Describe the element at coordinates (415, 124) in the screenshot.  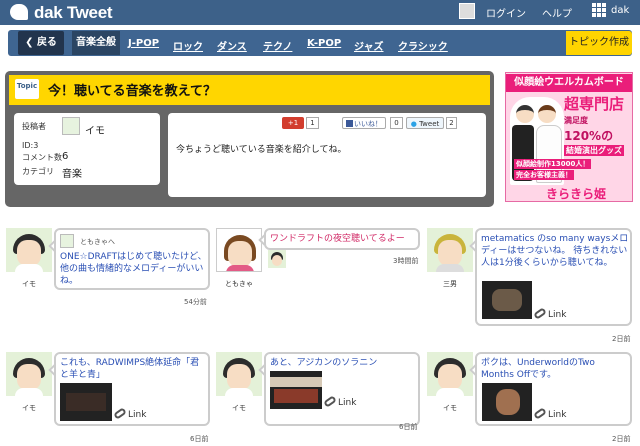
I see `twitter-icon: ●` at that location.